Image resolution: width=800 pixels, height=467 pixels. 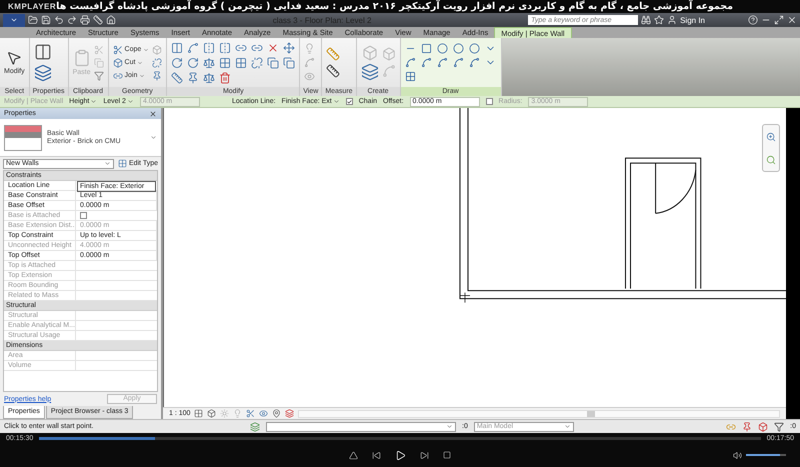 What do you see at coordinates (361, 427) in the screenshot?
I see `workset-dropdown` at bounding box center [361, 427].